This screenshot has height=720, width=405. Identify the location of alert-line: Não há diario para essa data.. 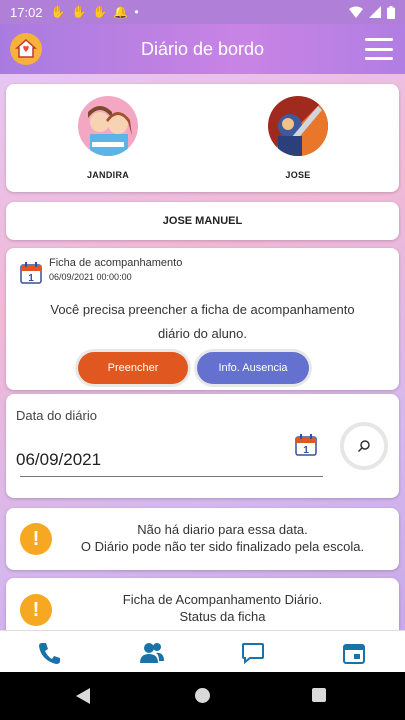
(222, 529).